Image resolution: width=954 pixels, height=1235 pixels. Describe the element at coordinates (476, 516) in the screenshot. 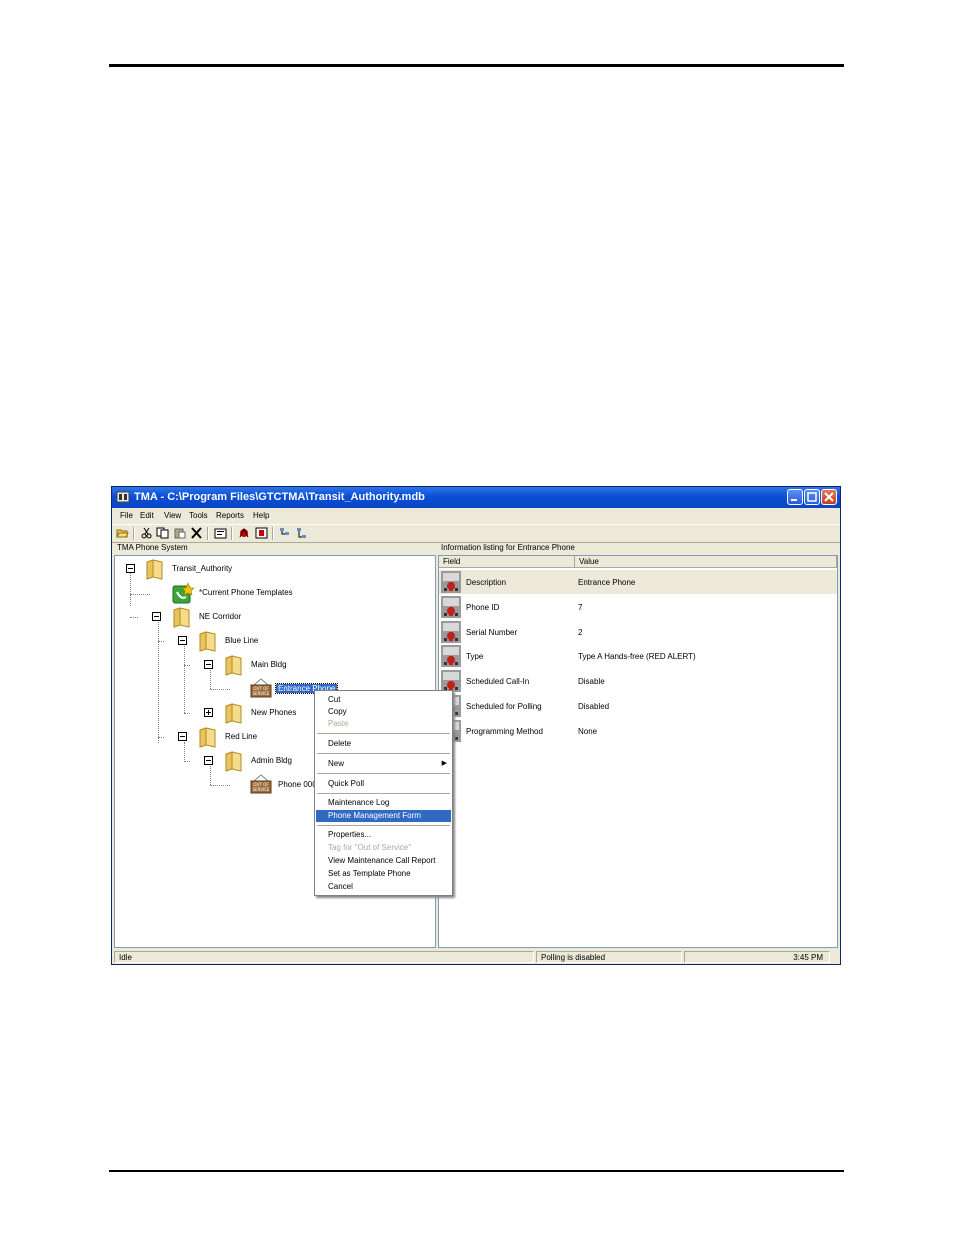

I see `menu-bar: File Edit View Tools Reports Help` at that location.